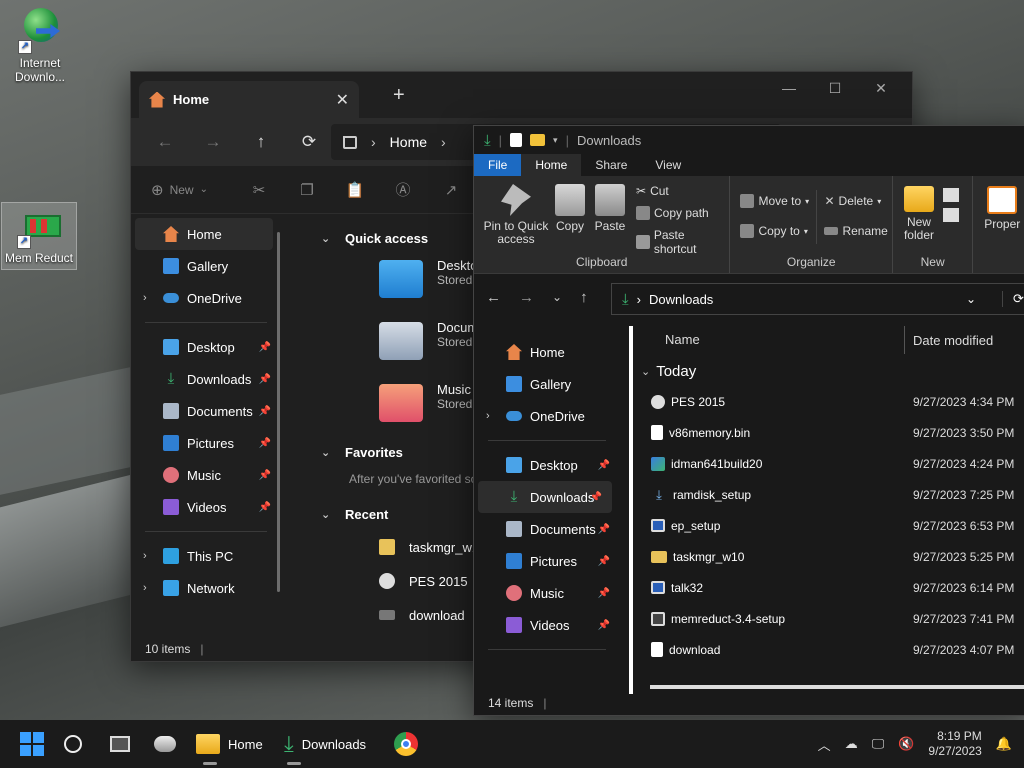 The width and height of the screenshot is (1024, 768). What do you see at coordinates (555, 140) in the screenshot?
I see `quick-access-dropdown-icon: ▾` at bounding box center [555, 140].